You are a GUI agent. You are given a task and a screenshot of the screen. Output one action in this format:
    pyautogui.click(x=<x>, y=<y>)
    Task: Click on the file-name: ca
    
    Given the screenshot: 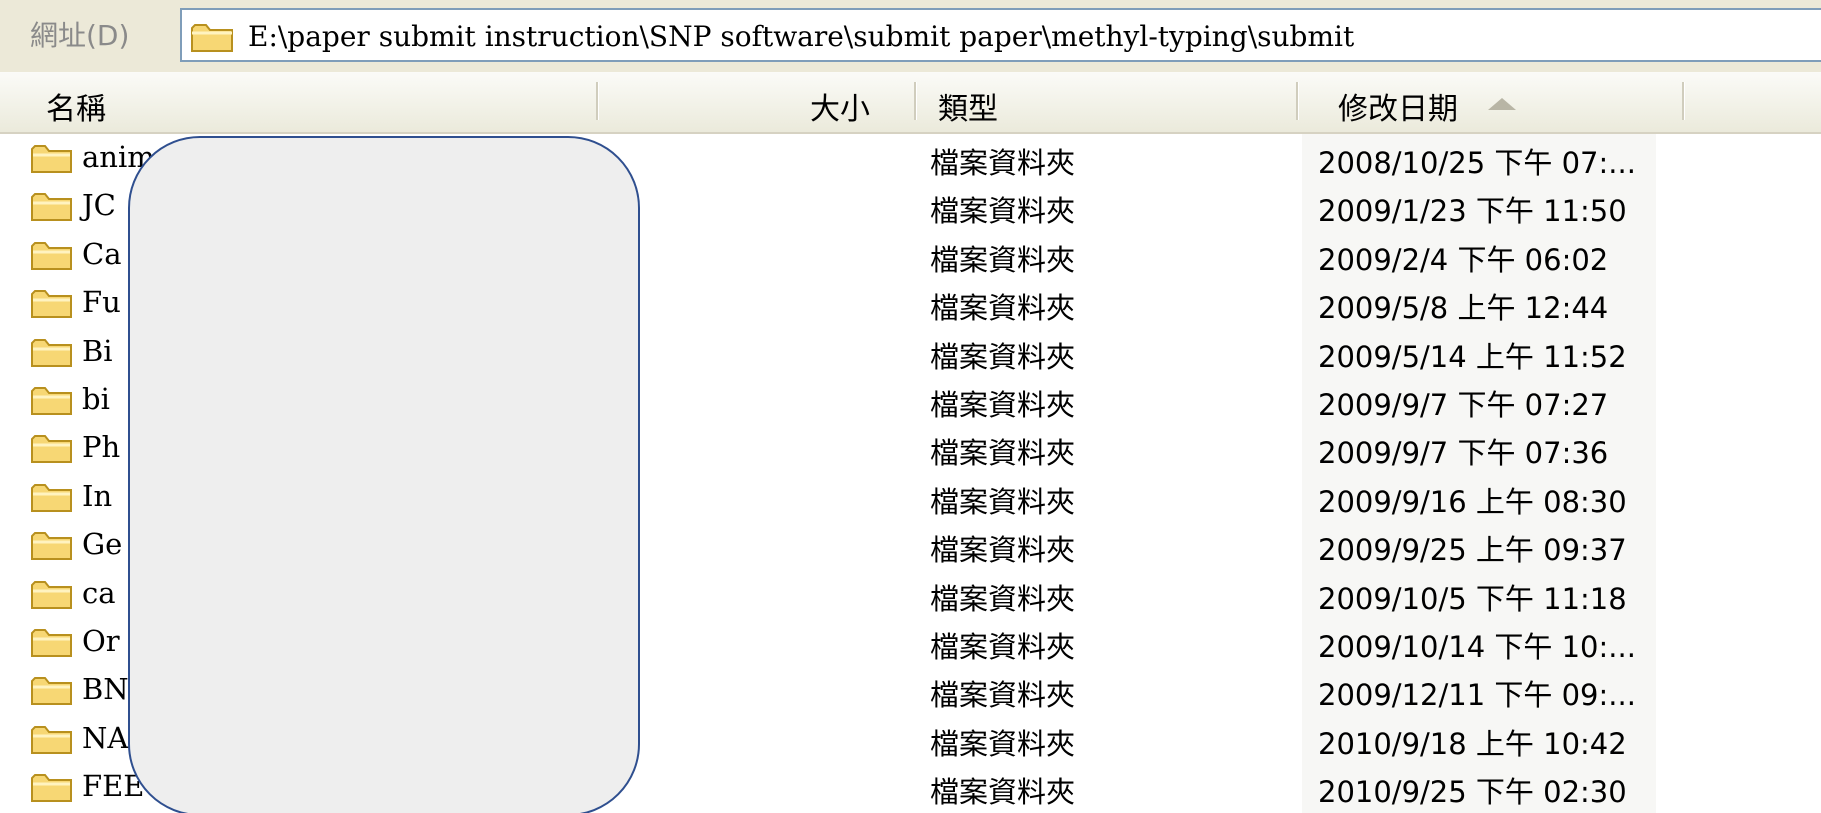 What is the action you would take?
    pyautogui.click(x=99, y=593)
    